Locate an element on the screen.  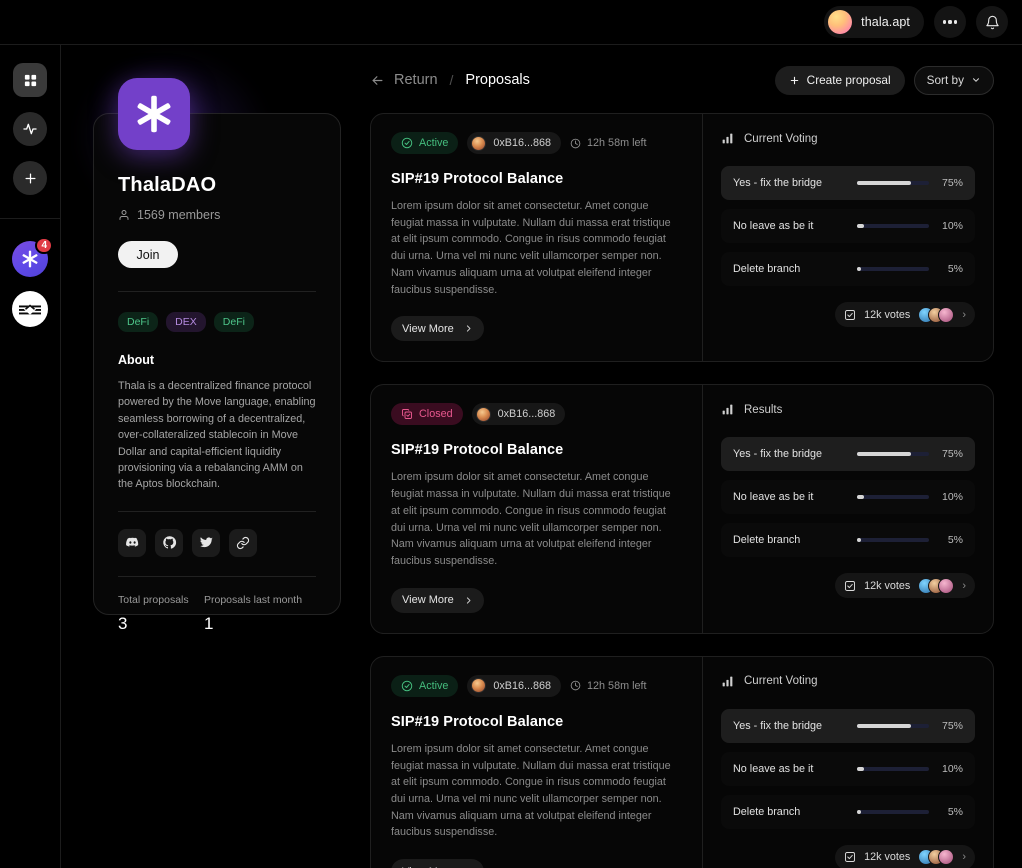
workspace-second-dao is located at coordinates (30, 309).